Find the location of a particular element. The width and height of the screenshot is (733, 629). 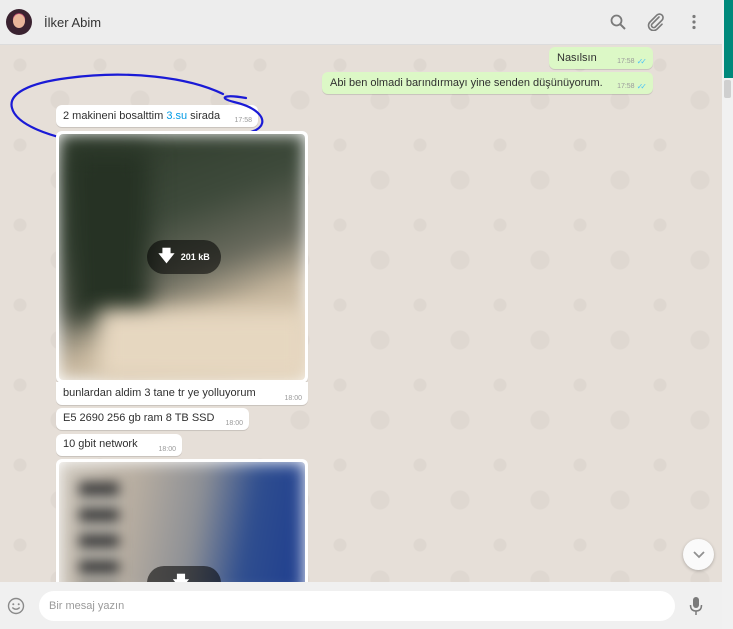

message-text: 10 gbit network is located at coordinates (100, 444).